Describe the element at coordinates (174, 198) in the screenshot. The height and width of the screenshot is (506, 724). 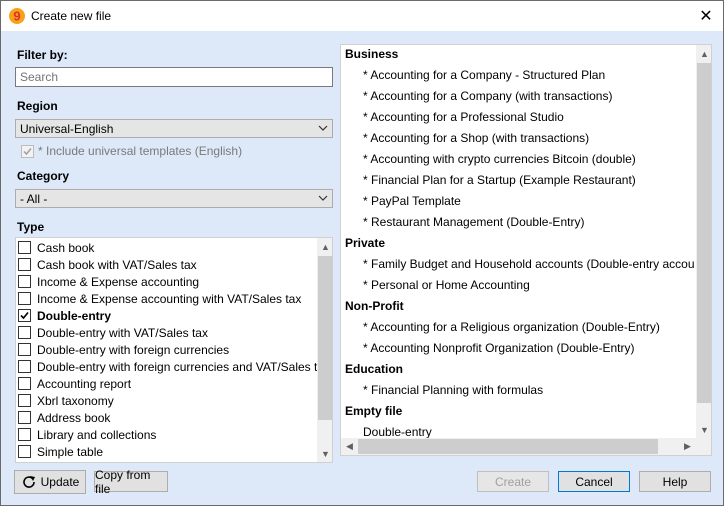
I see `category-select: - All -` at that location.